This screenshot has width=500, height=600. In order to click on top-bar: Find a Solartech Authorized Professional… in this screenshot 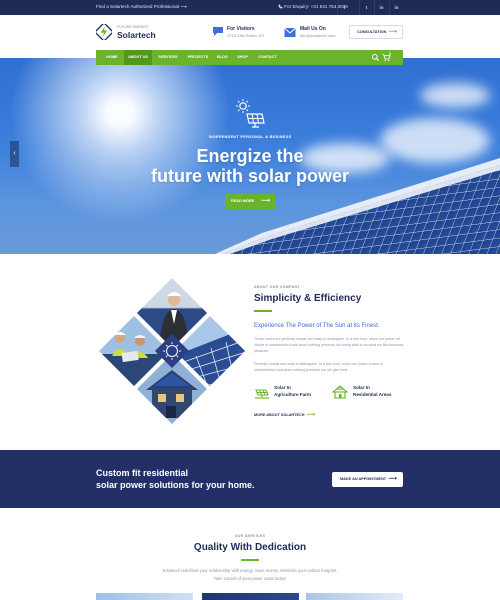, I will do `click(250, 7)`.